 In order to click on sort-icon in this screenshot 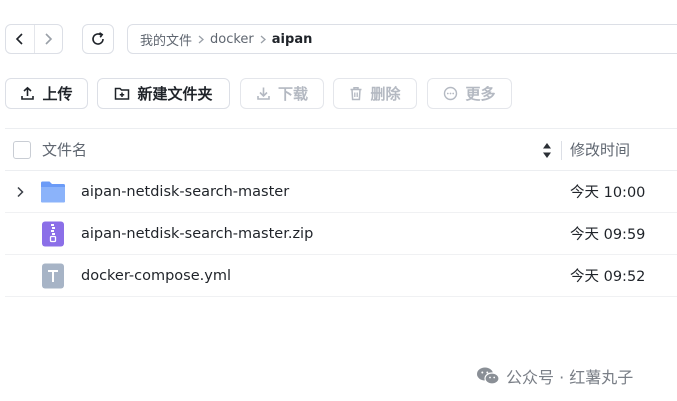, I will do `click(547, 150)`.